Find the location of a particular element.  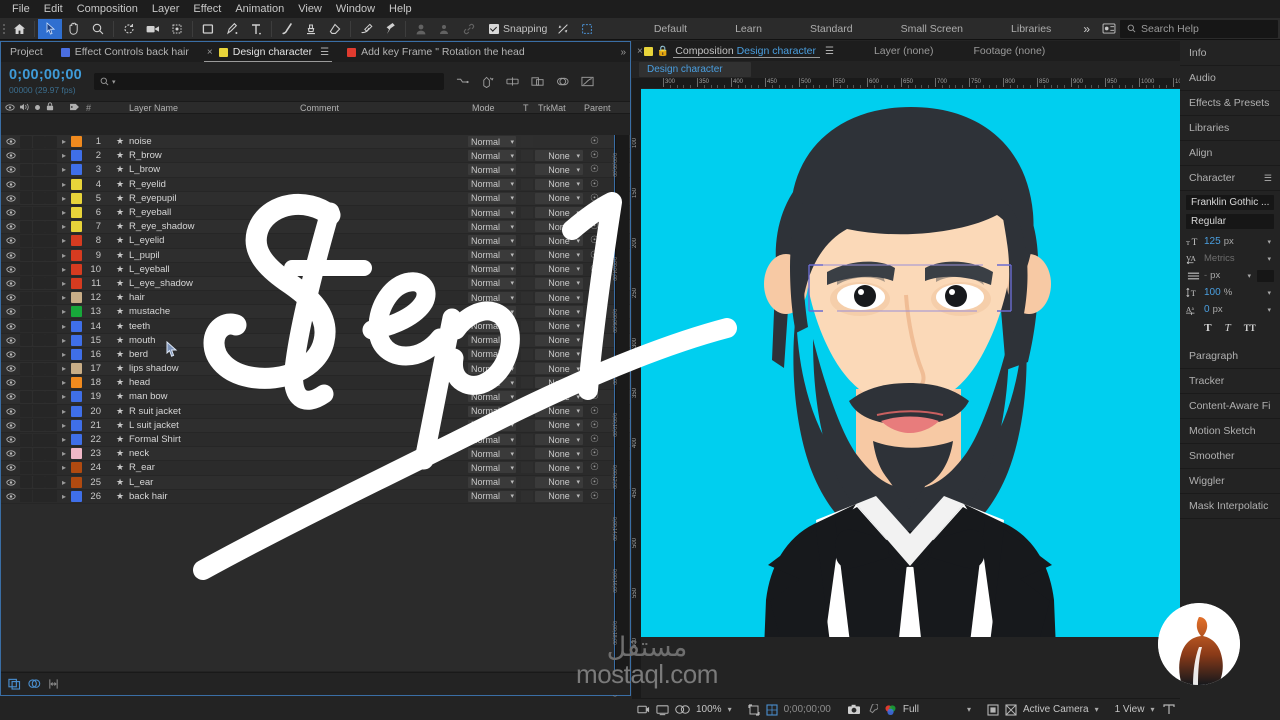

menu-item-help: Help is located at coordinates (400, 9).